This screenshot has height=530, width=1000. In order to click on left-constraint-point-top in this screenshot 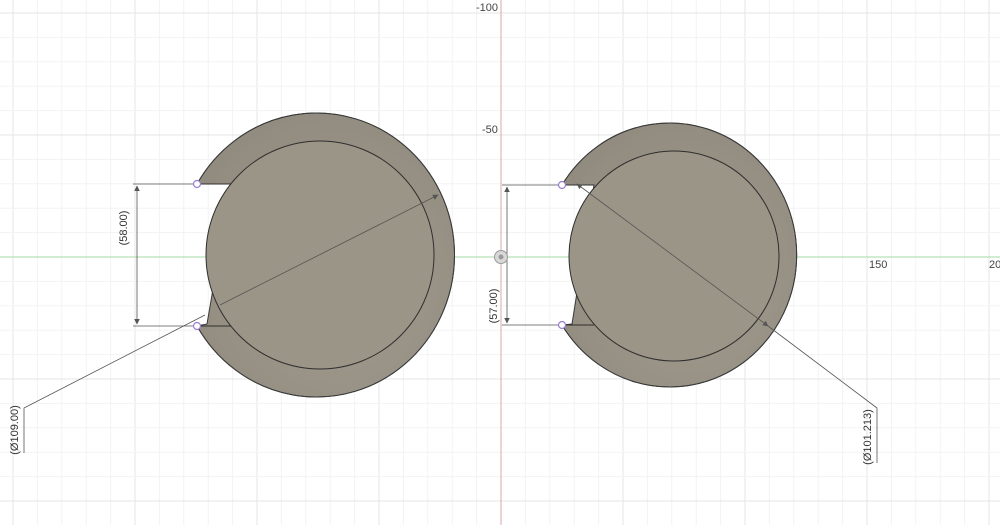, I will do `click(197, 184)`.